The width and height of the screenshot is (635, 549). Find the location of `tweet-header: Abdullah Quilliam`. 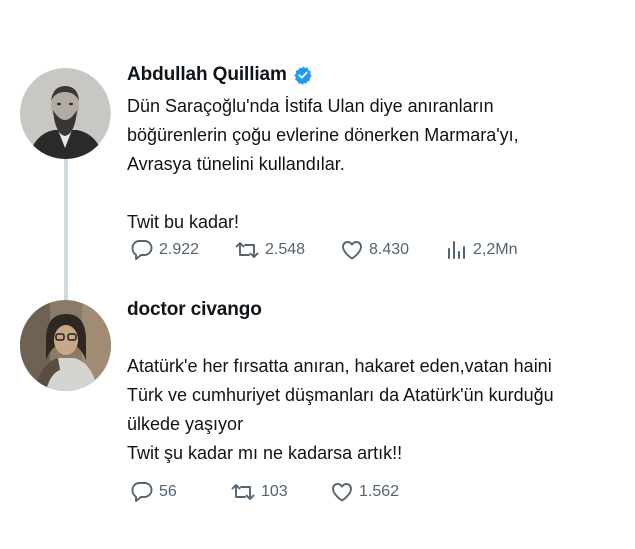

tweet-header: Abdullah Quilliam is located at coordinates (220, 75).